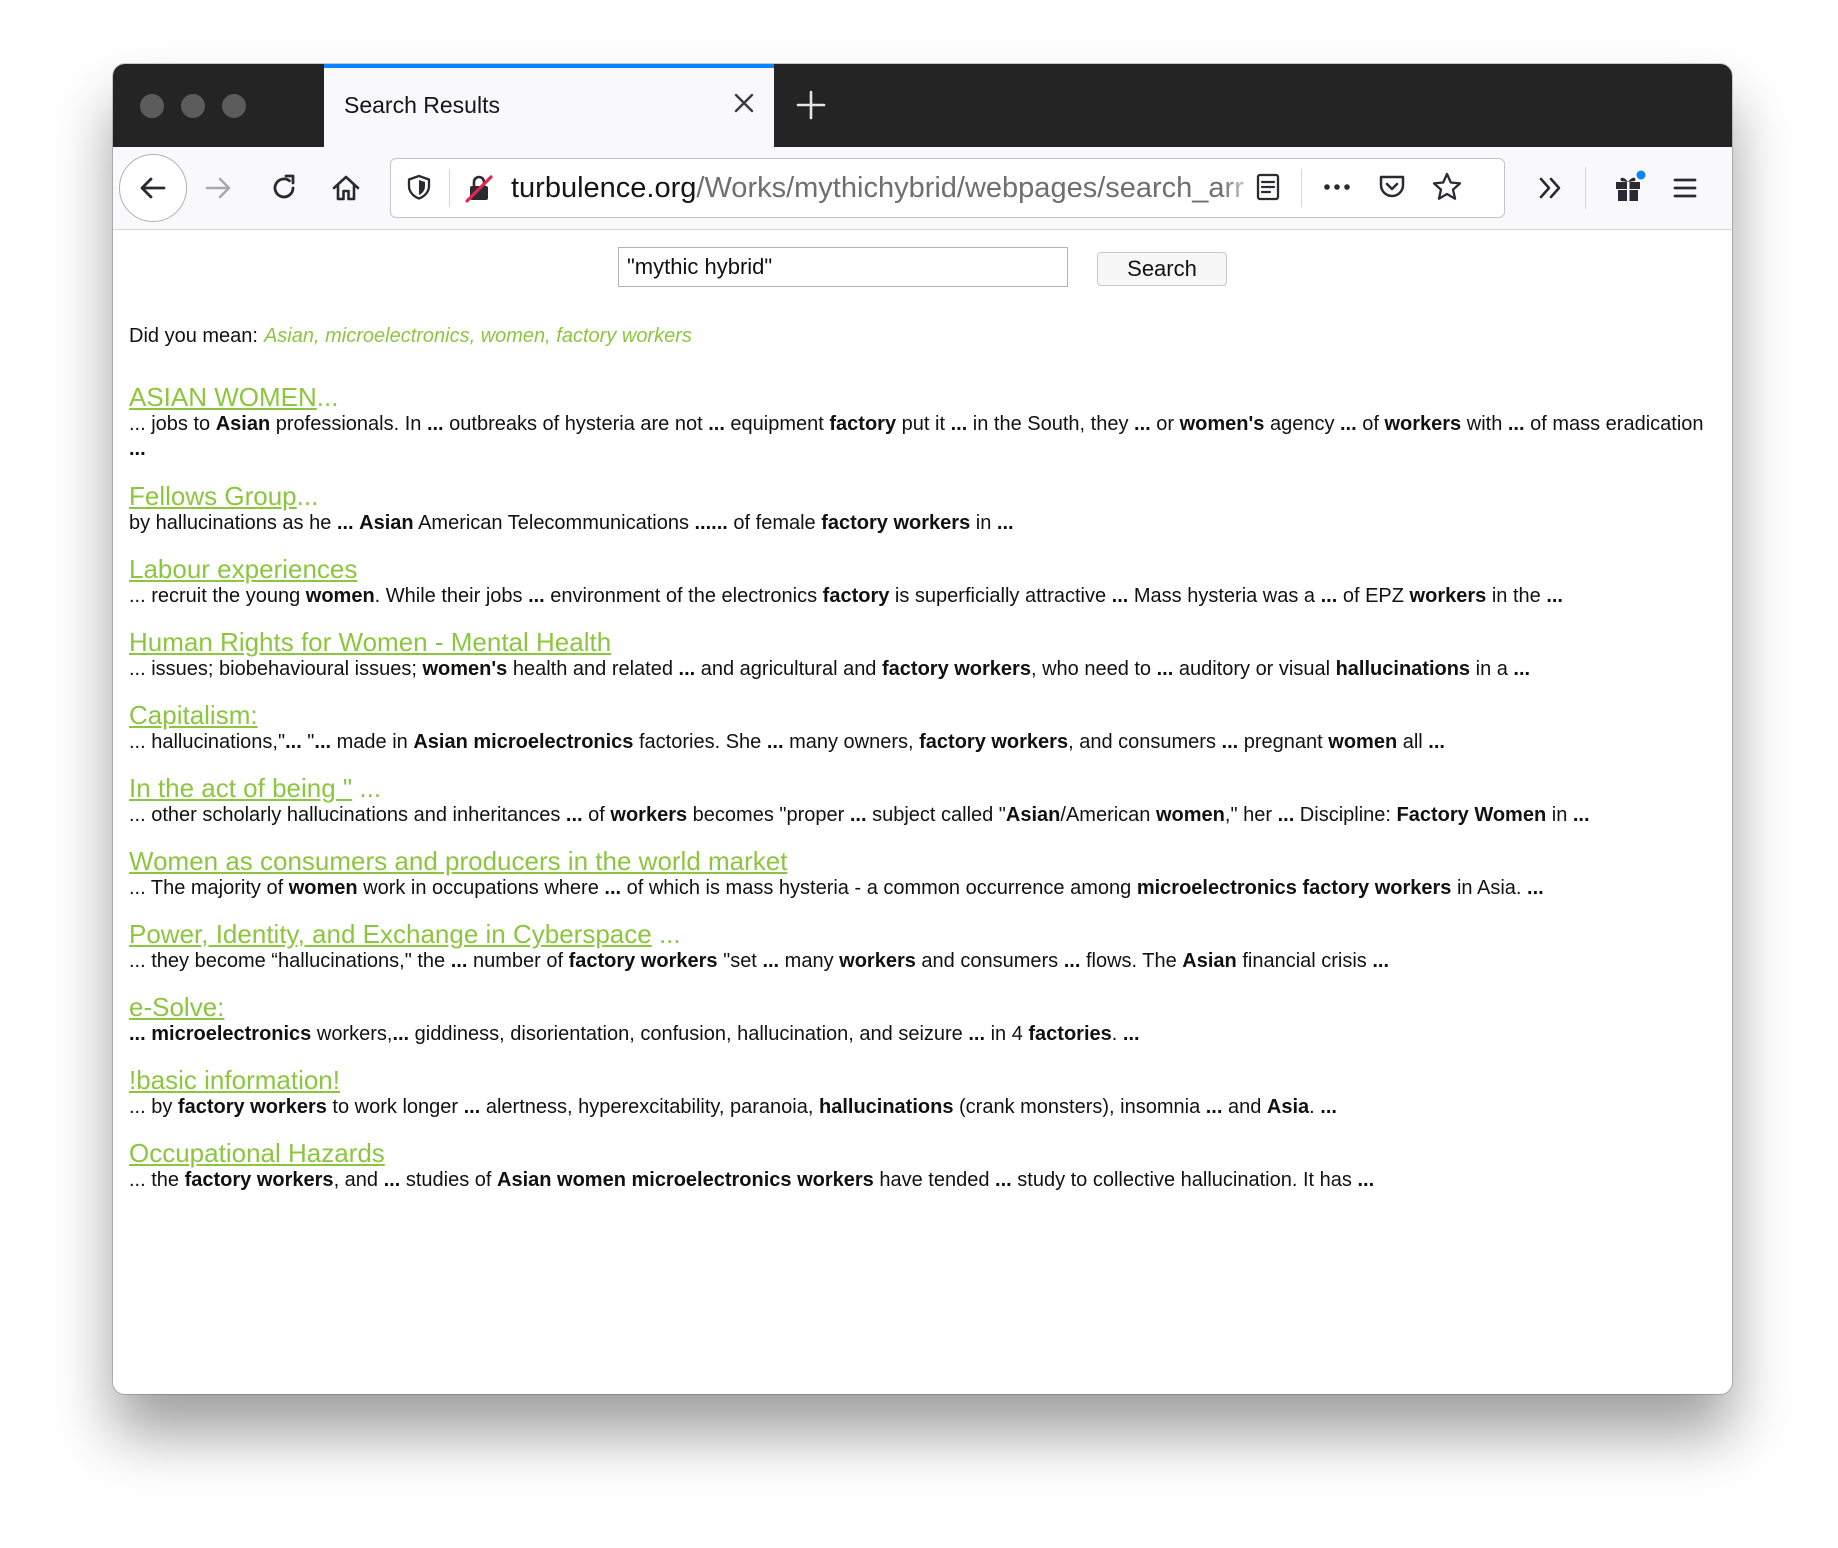 Image resolution: width=1838 pixels, height=1548 pixels. What do you see at coordinates (479, 188) in the screenshot?
I see `insecure-connection-lock-icon` at bounding box center [479, 188].